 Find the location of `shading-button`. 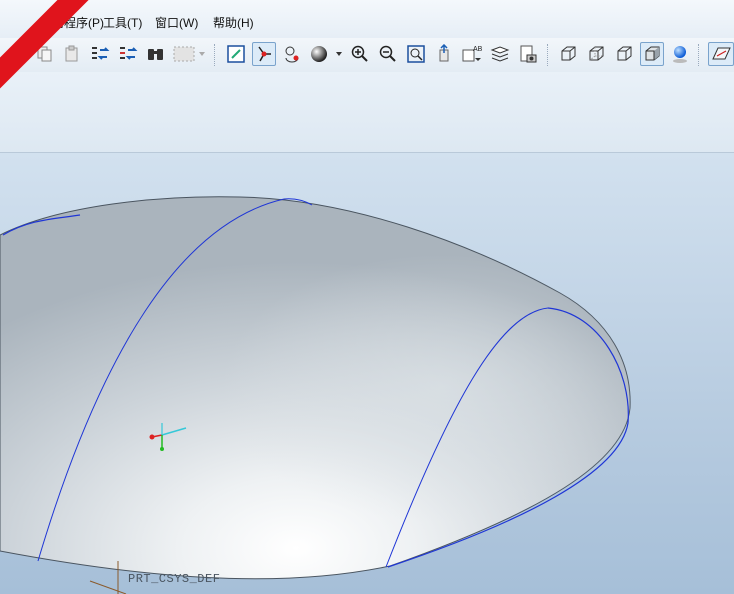

shading-button is located at coordinates (652, 54).